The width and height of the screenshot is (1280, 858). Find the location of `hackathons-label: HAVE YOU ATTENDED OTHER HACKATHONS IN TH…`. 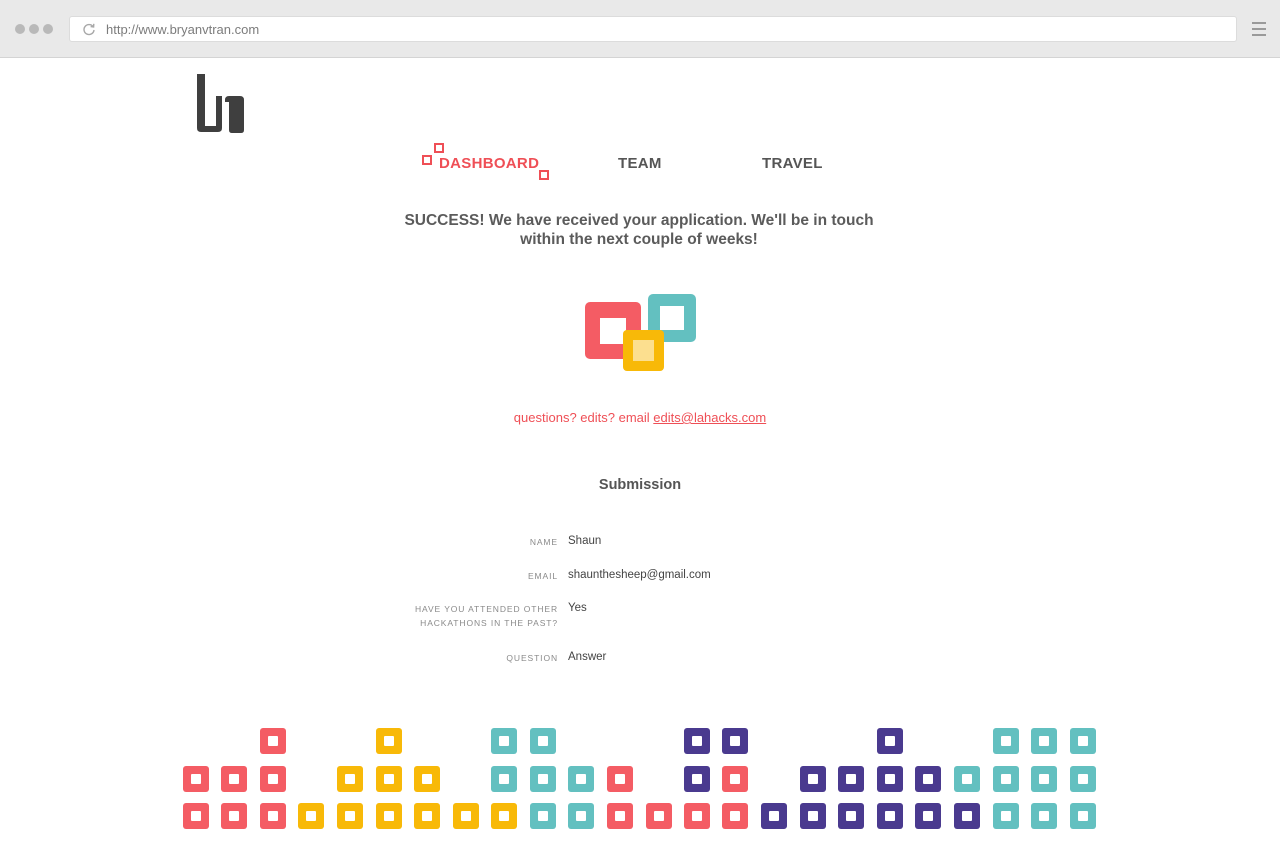

hackathons-label: HAVE YOU ATTENDED OTHER HACKATHONS IN TH… is located at coordinates (483, 616).